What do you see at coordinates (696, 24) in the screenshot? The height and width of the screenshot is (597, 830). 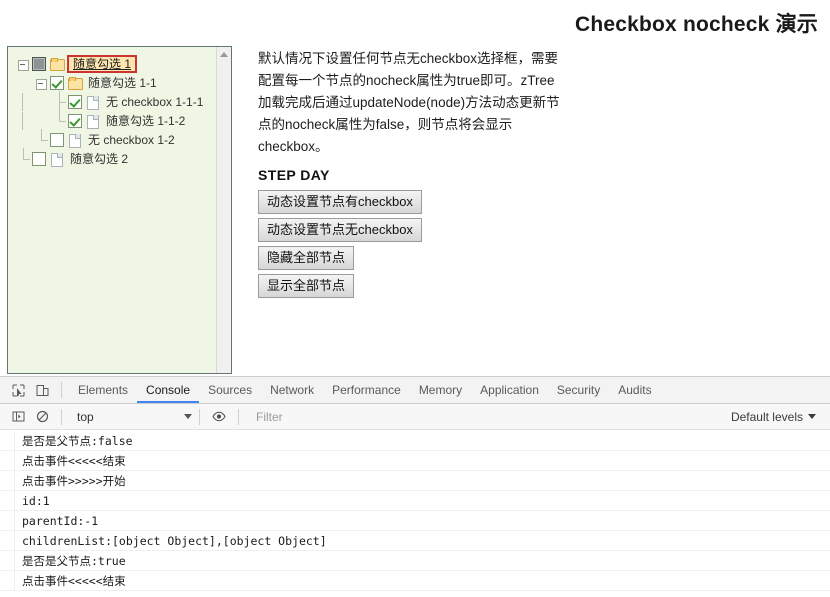 I see `page-title: Checkbox nocheck 演示` at bounding box center [696, 24].